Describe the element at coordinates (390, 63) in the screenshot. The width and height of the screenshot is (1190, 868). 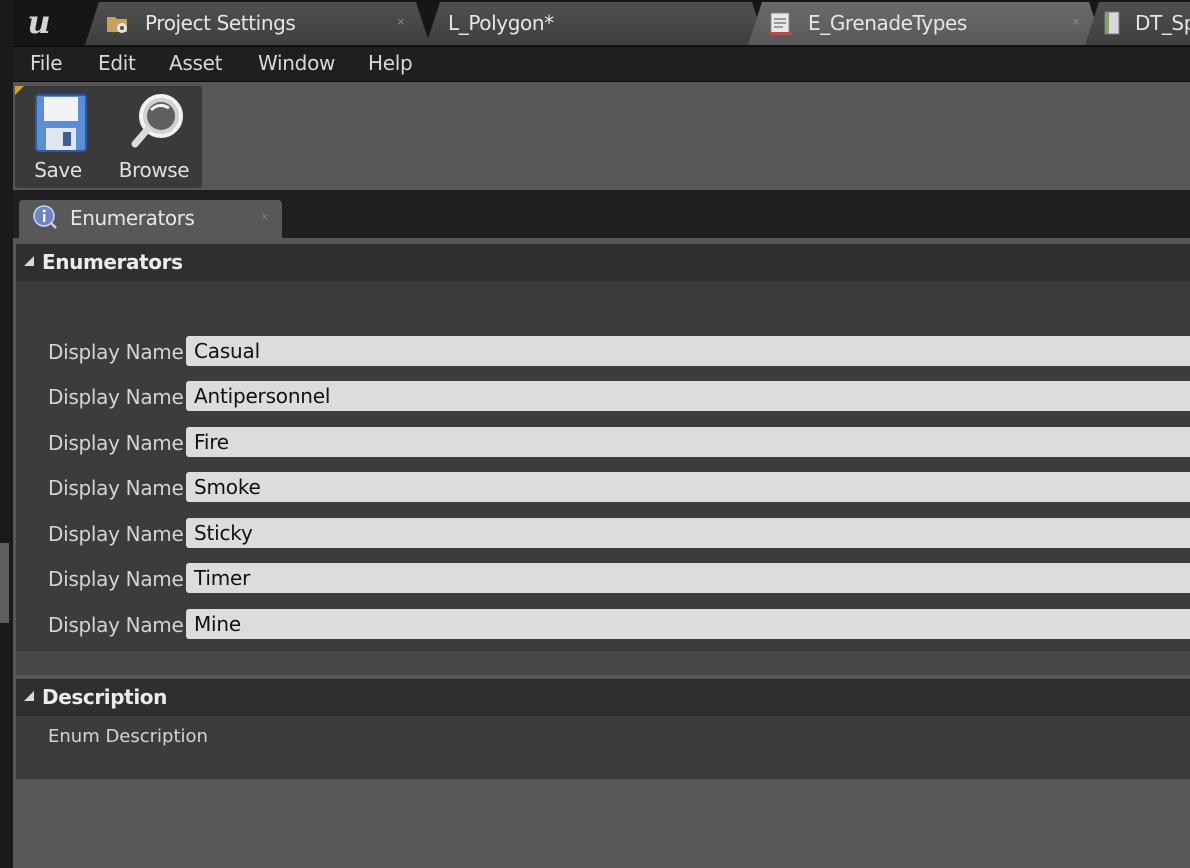
I see `menu-help: Help` at that location.